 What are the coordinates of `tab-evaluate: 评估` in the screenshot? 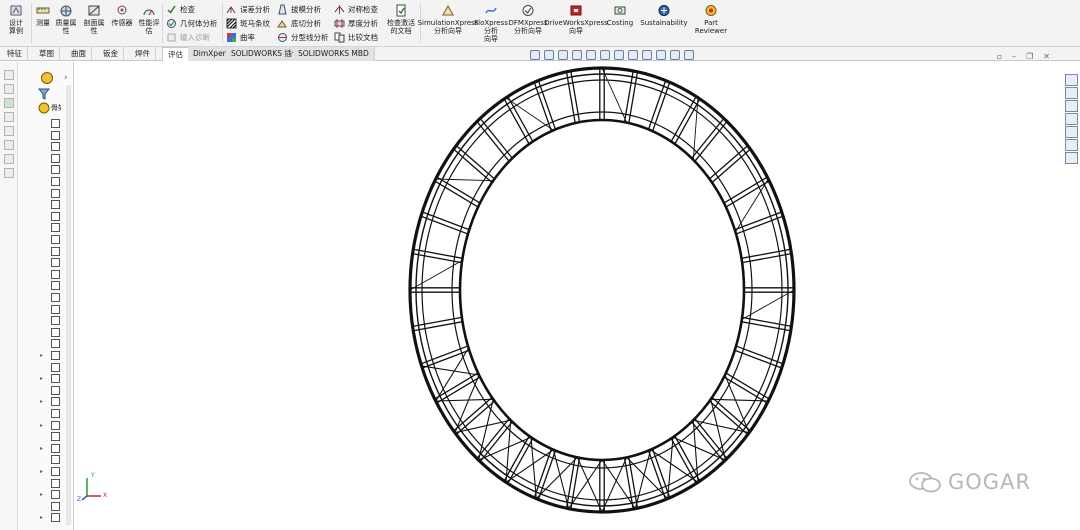 It's located at (175, 54).